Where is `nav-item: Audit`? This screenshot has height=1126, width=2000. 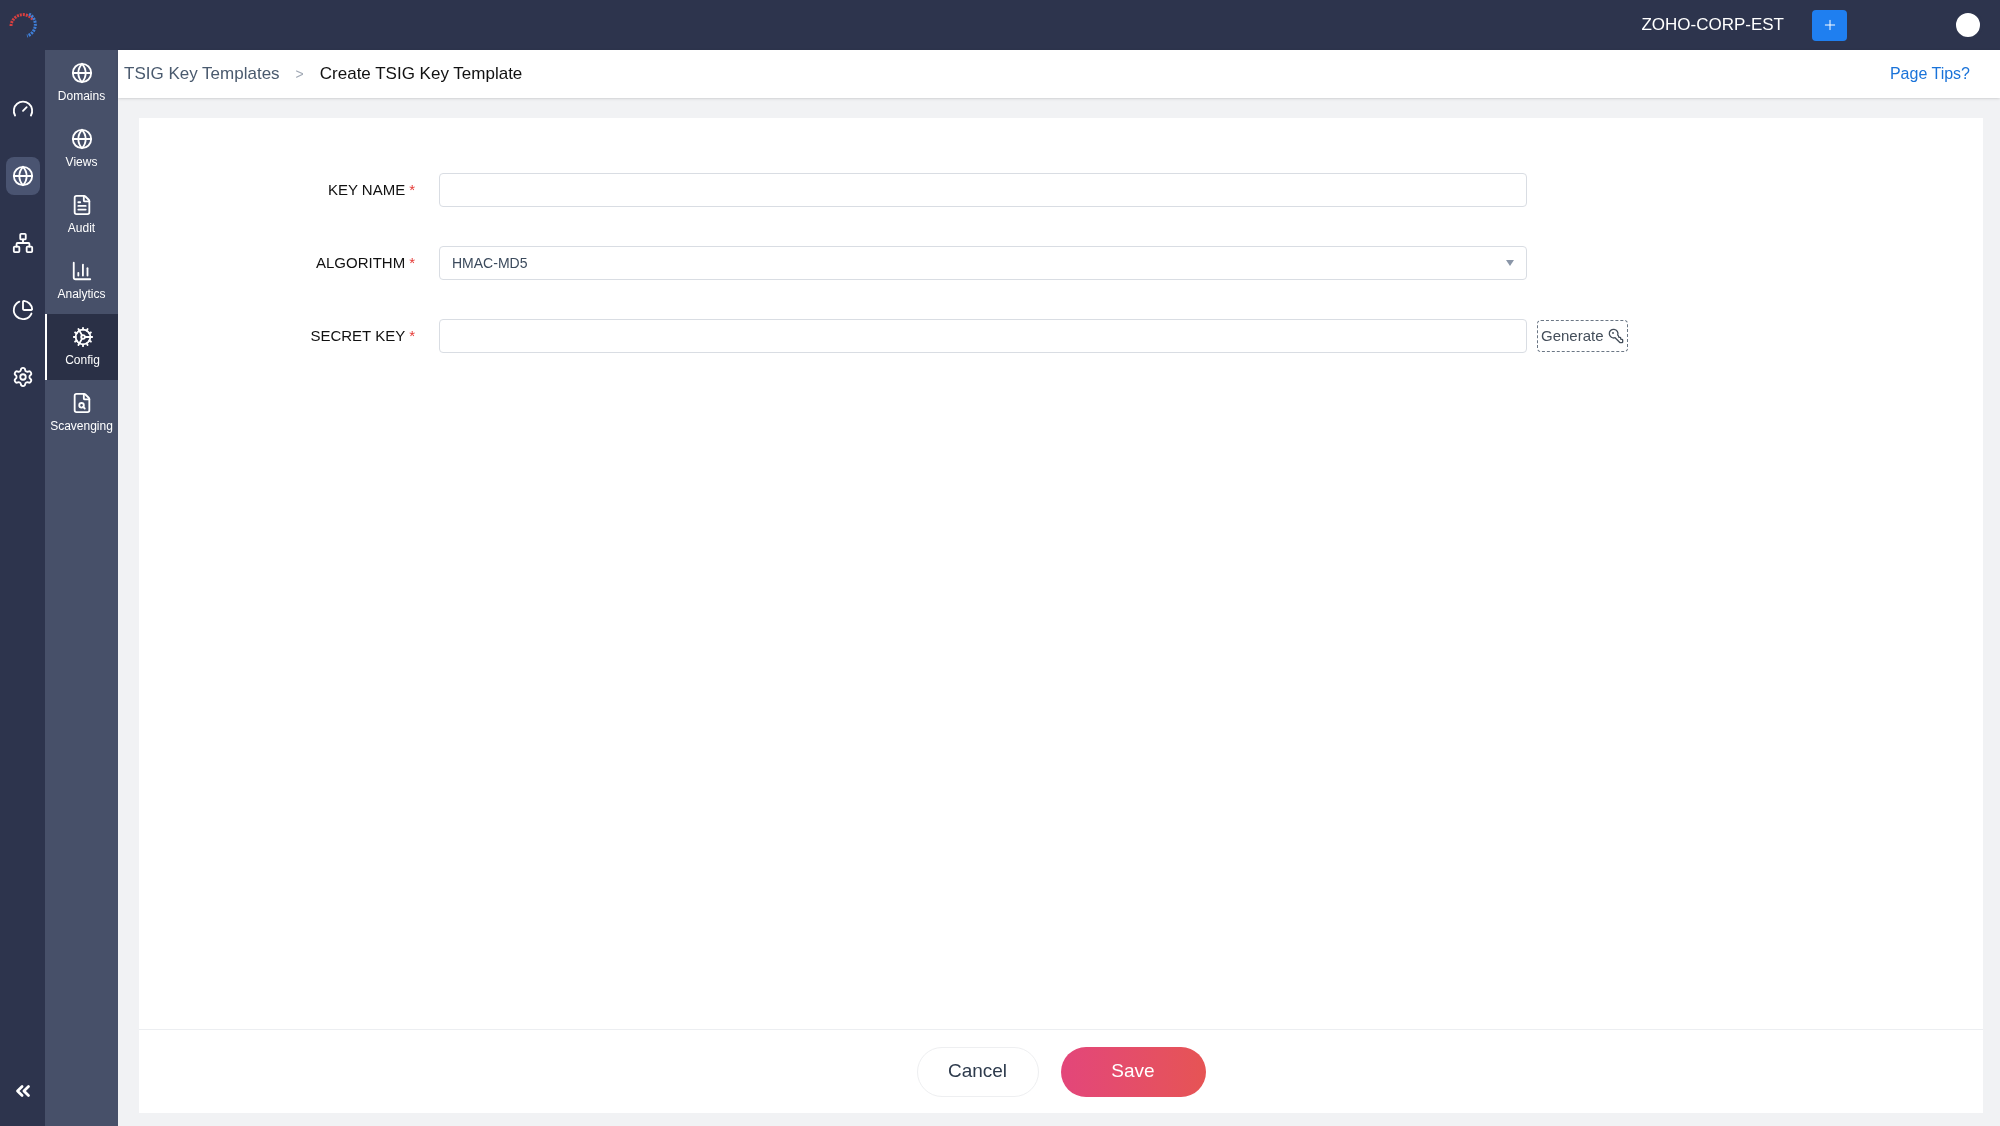 nav-item: Audit is located at coordinates (81, 215).